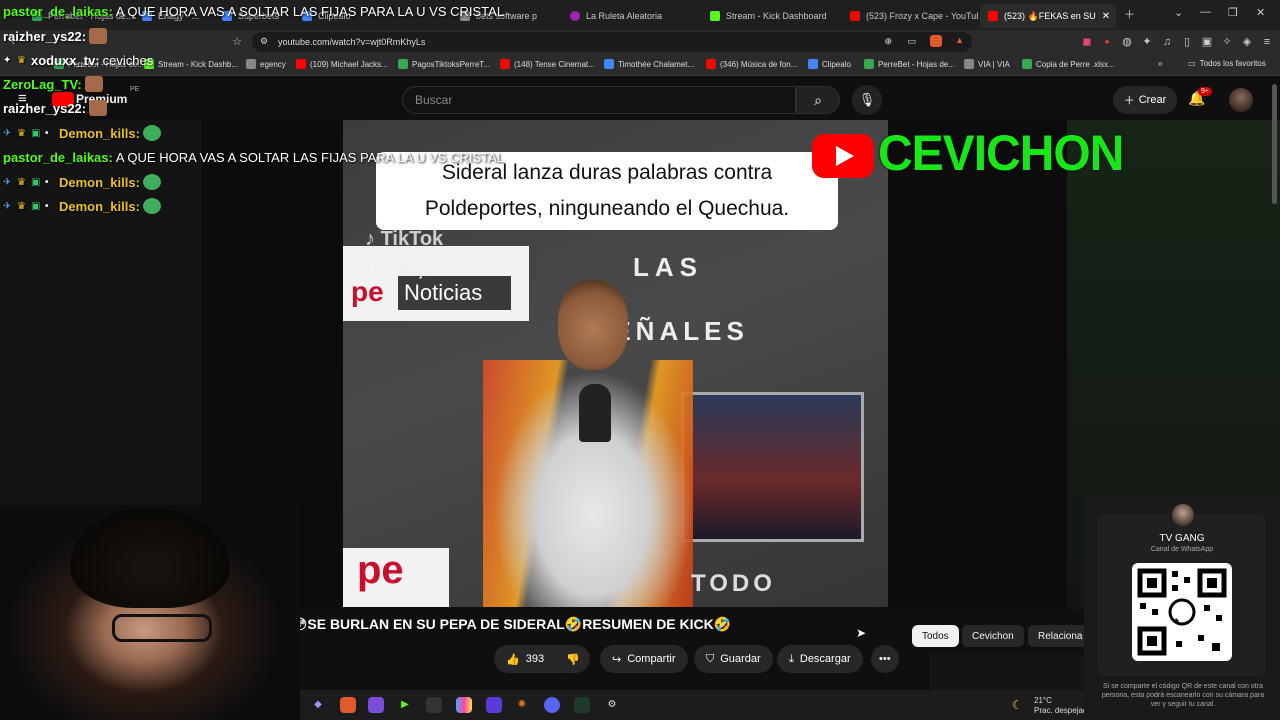 This screenshot has height=720, width=1280. What do you see at coordinates (403, 64) in the screenshot?
I see `sheets-icon` at bounding box center [403, 64].